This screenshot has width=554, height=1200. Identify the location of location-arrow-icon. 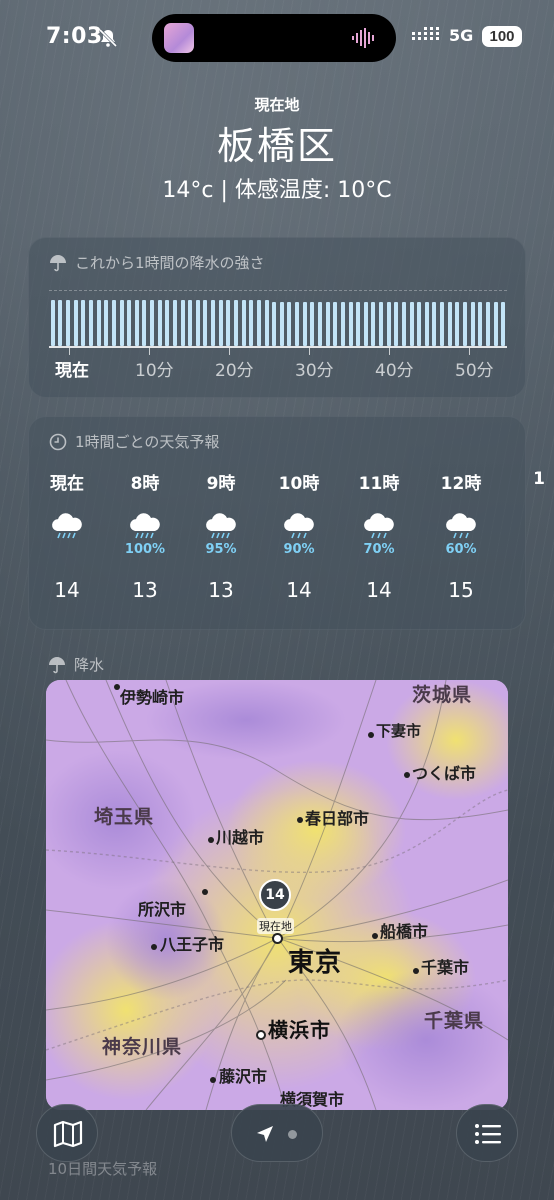
(265, 1134).